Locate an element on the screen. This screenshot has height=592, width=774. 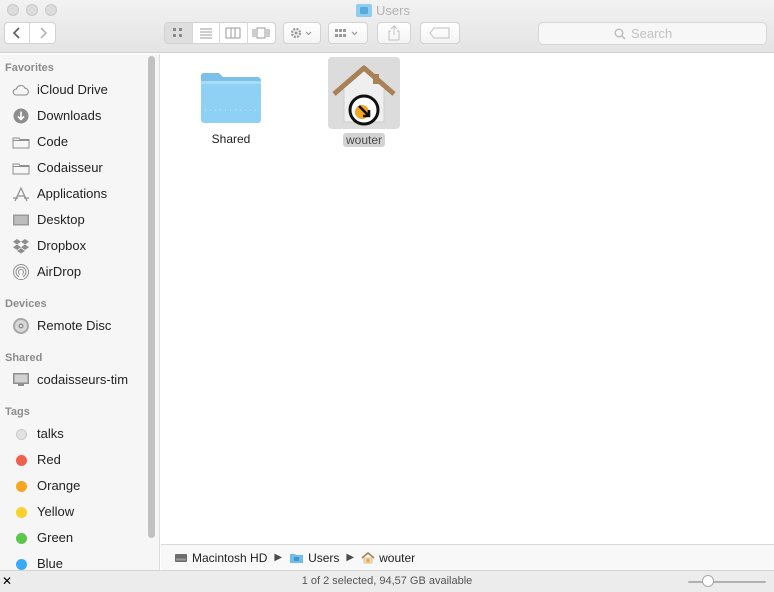
sidebar-item-dropbox: Dropbox is located at coordinates (74, 246).